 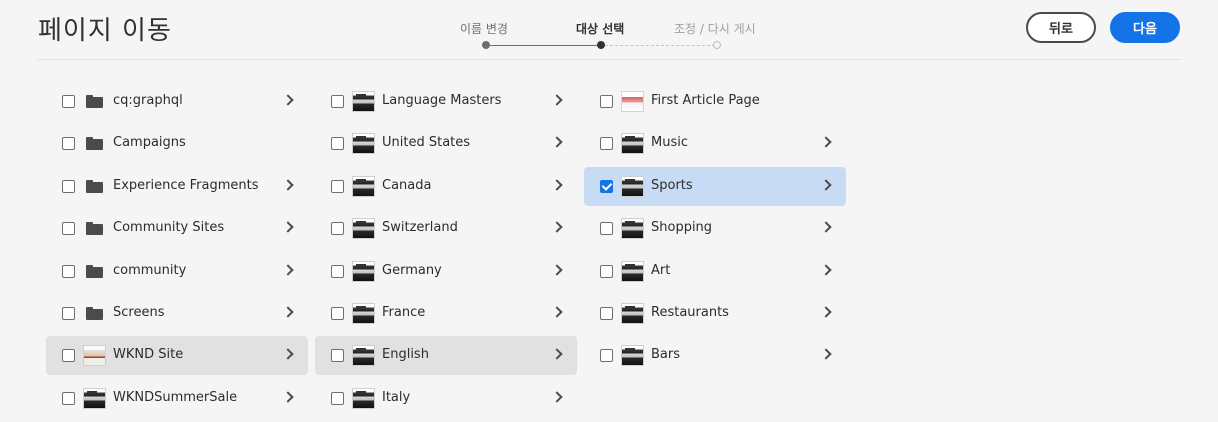 What do you see at coordinates (715, 271) in the screenshot?
I see `list-item: Art` at bounding box center [715, 271].